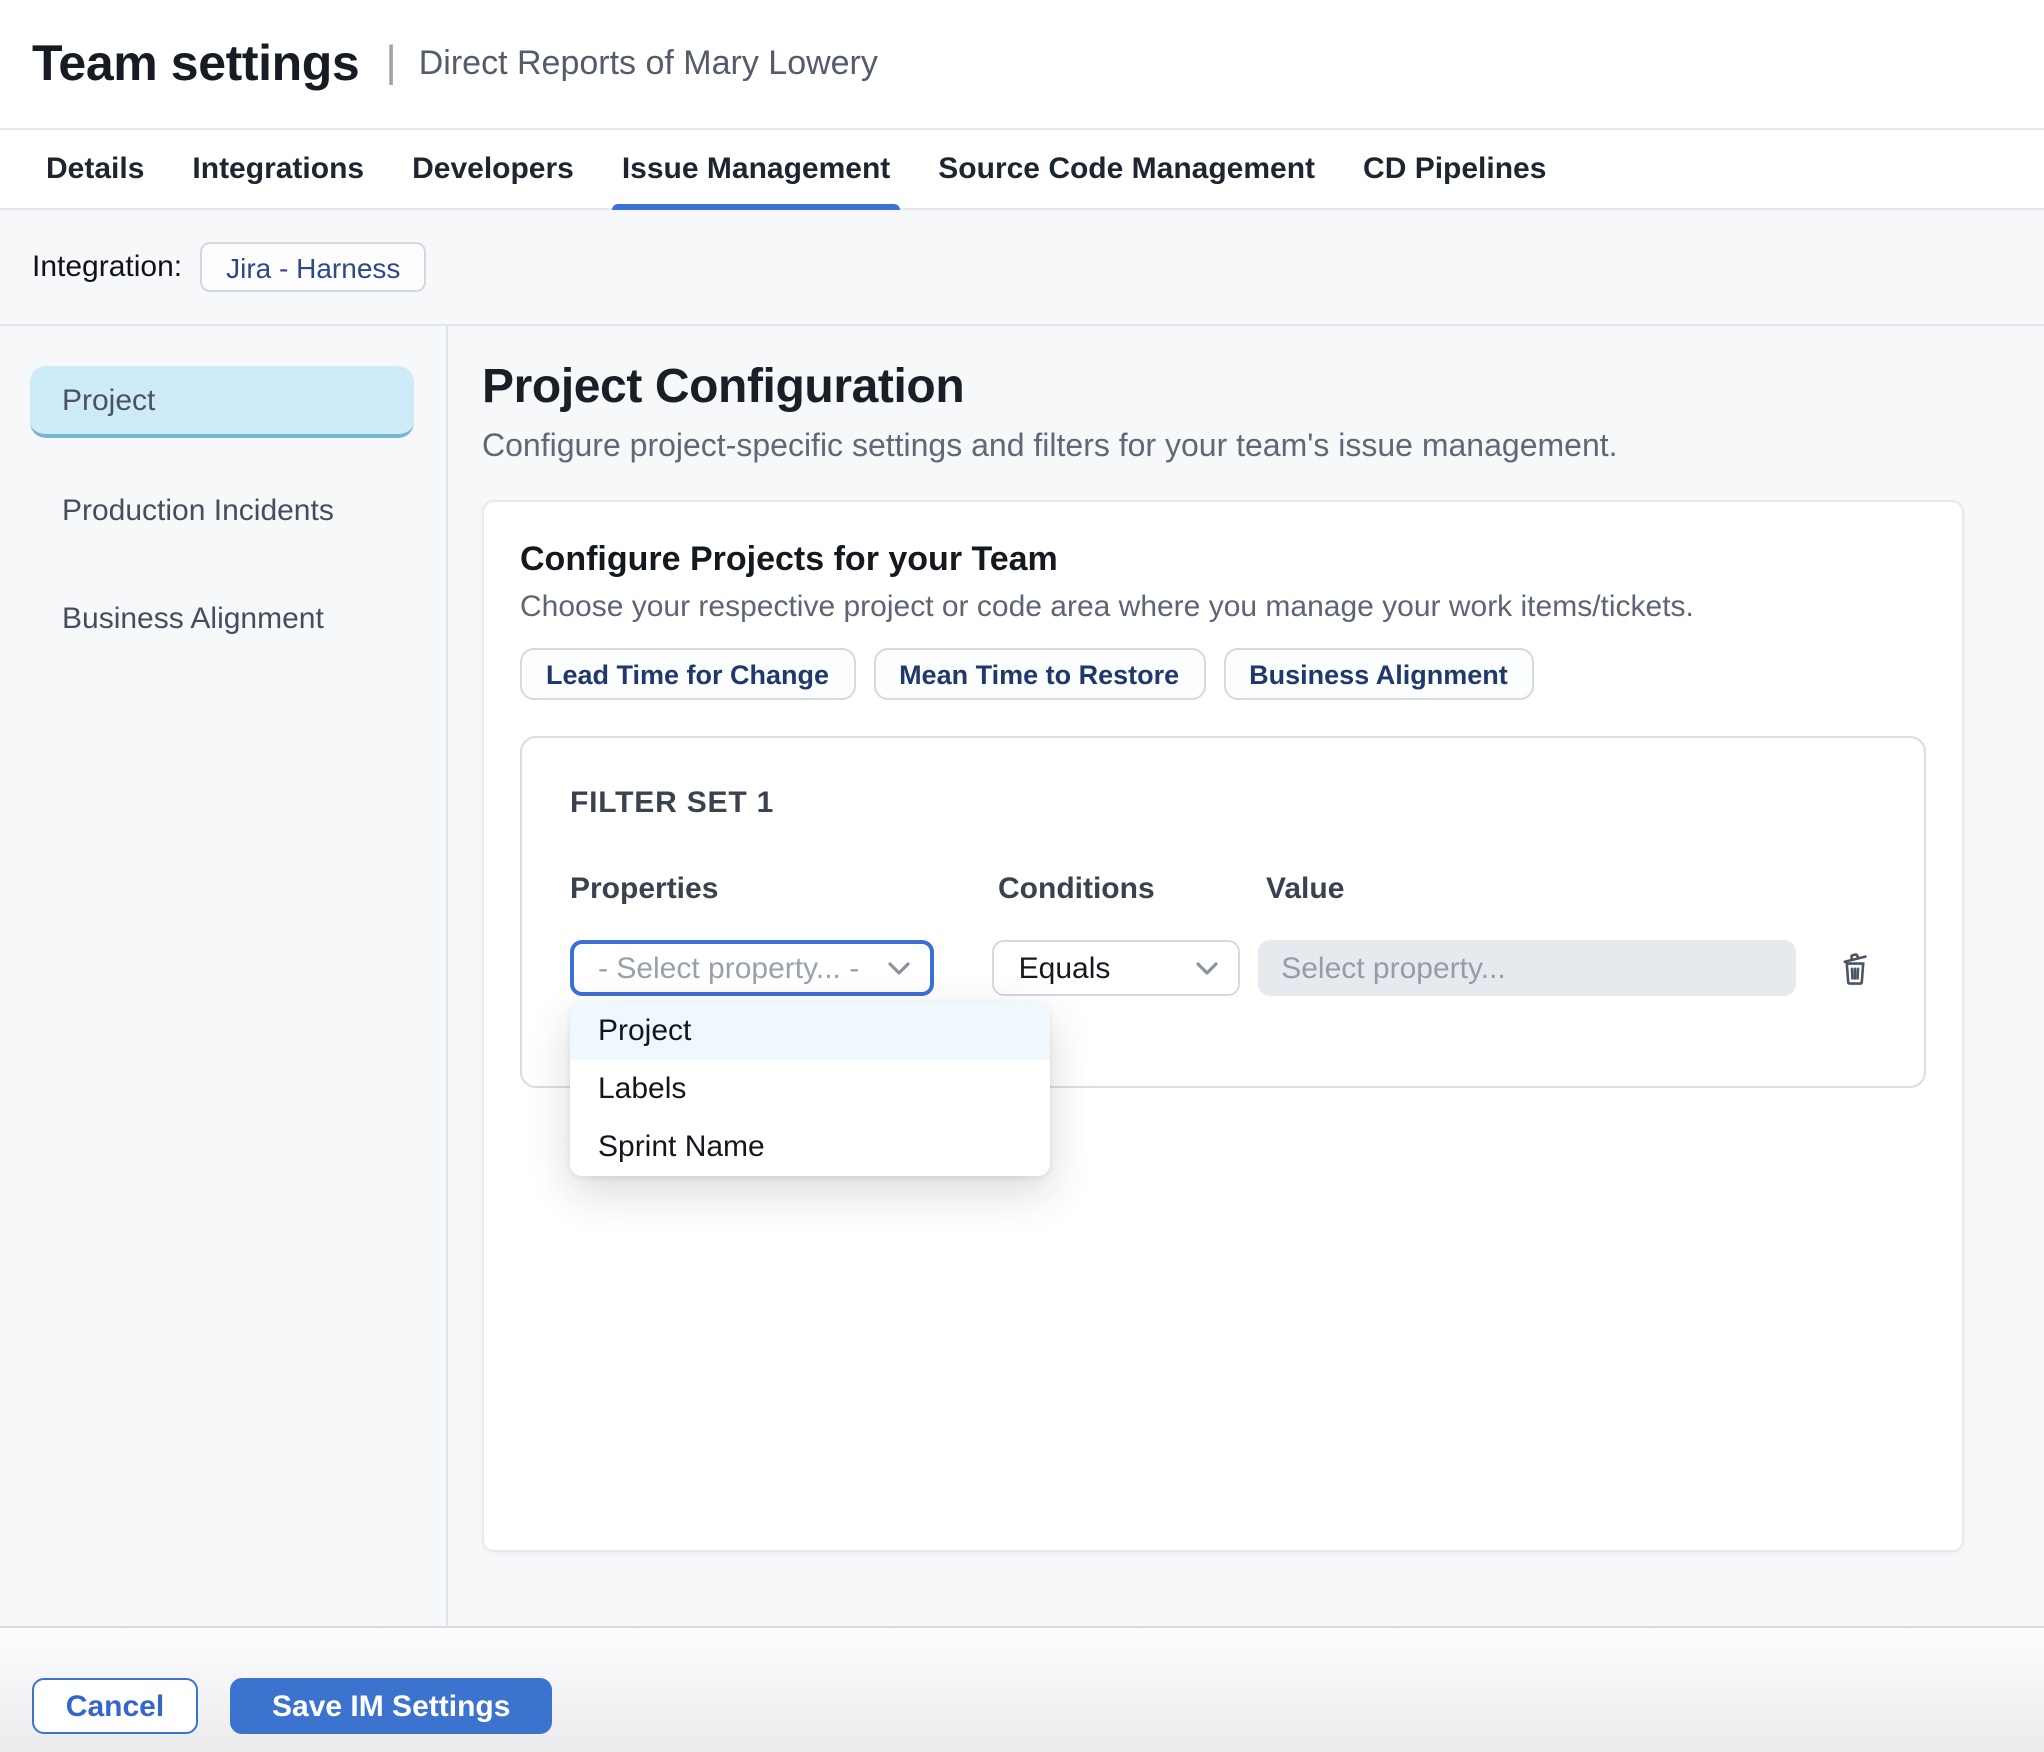 This screenshot has height=1752, width=2044. I want to click on delete-filter-button, so click(1854, 968).